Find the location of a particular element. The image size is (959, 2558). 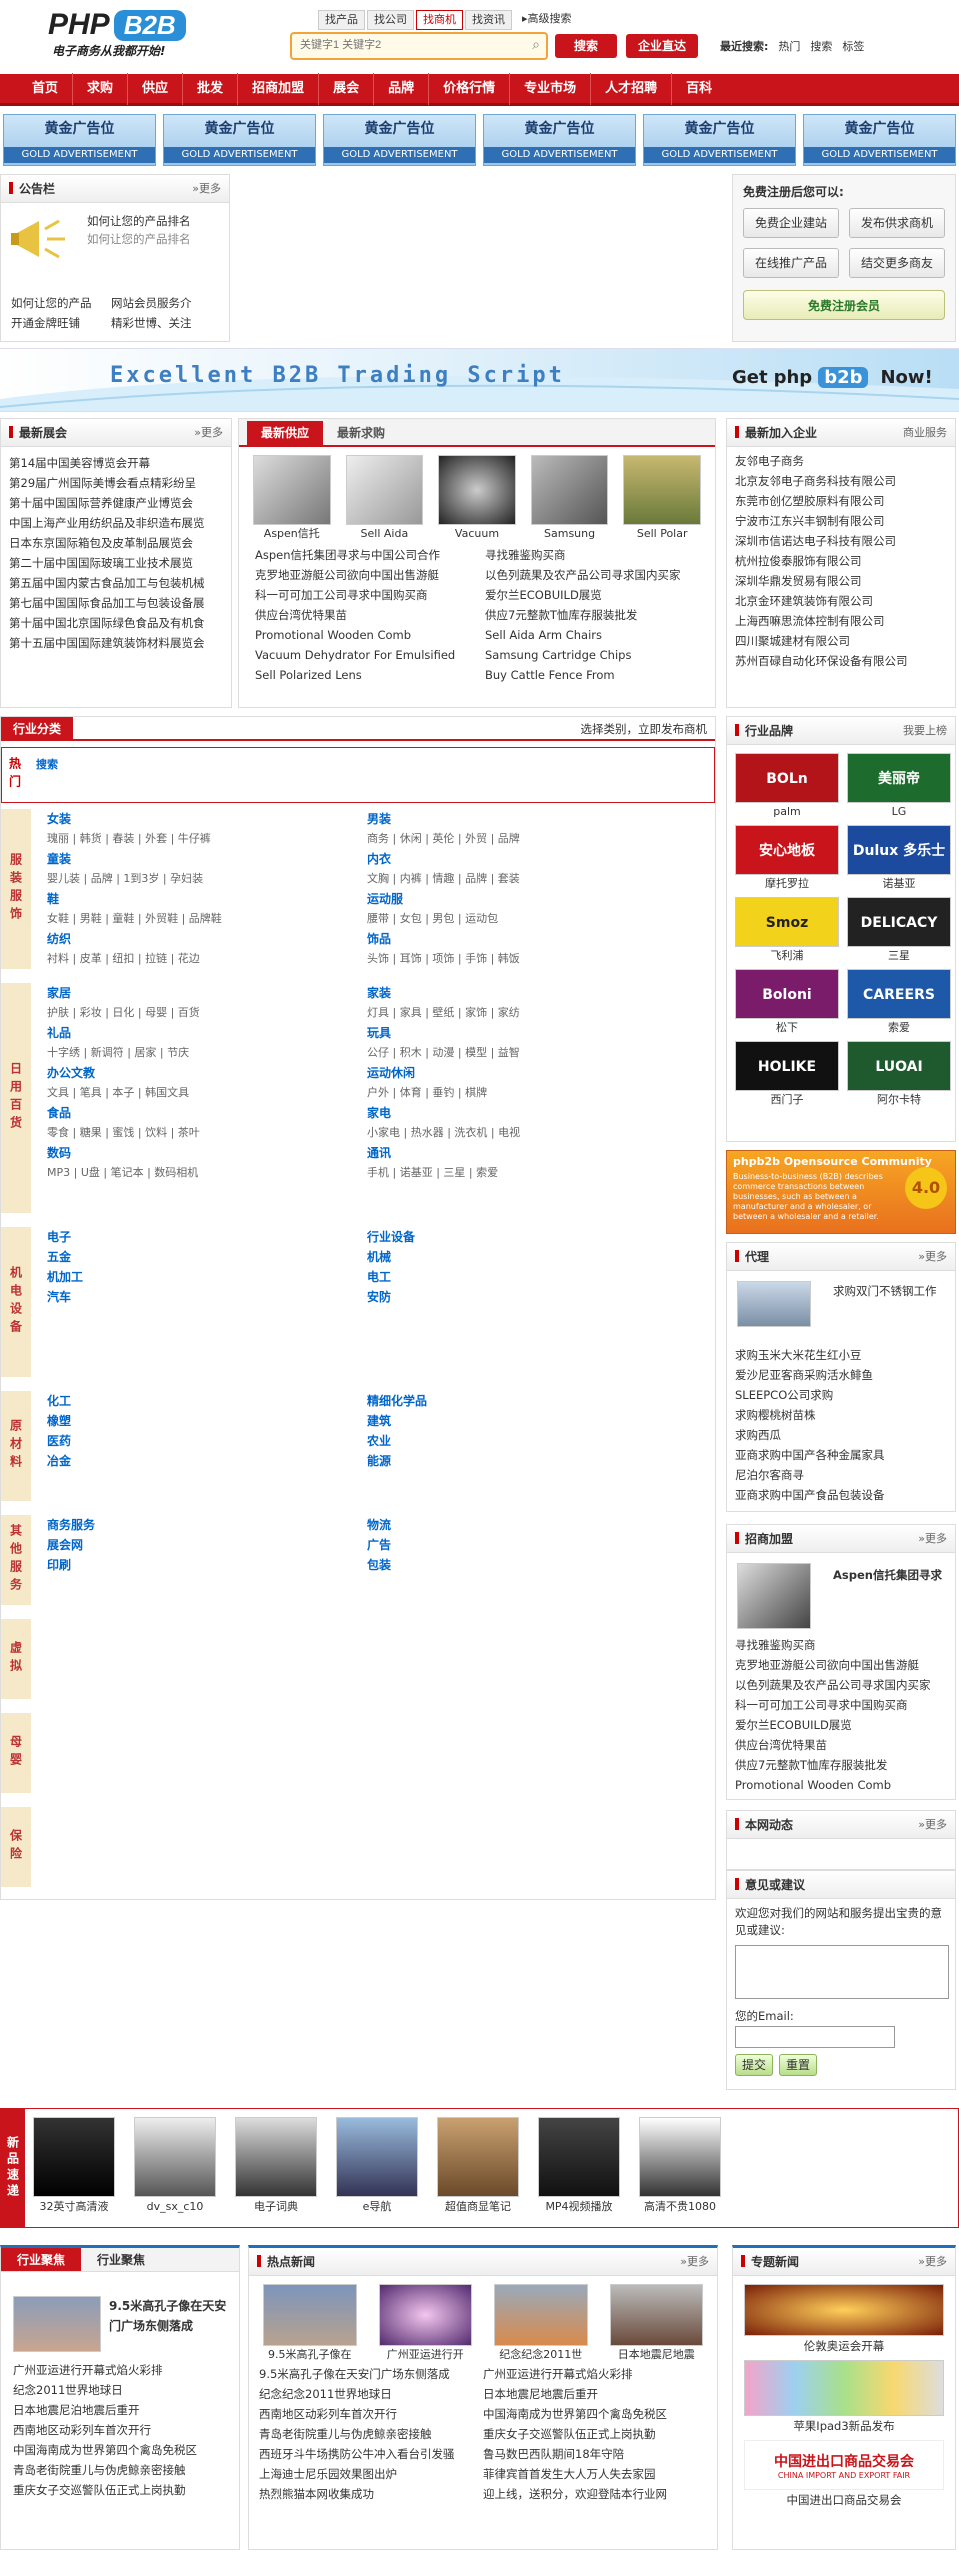

category-title-link: 童装 is located at coordinates (187, 859).